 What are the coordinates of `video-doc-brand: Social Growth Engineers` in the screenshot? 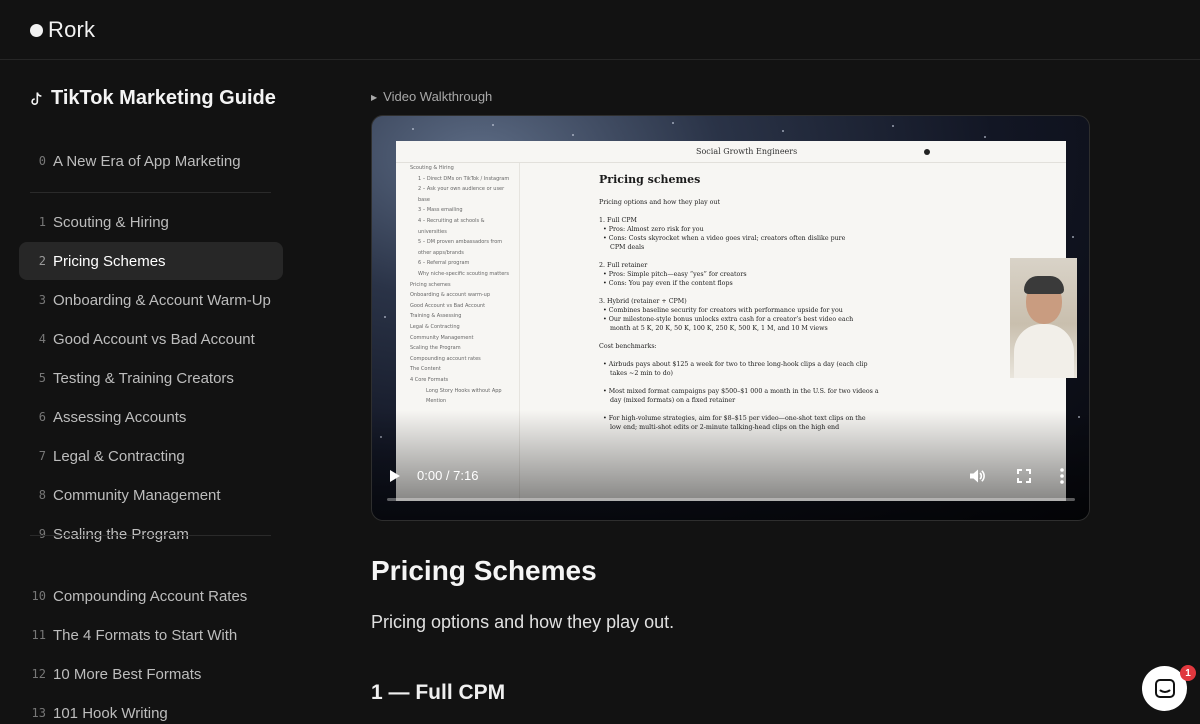 It's located at (747, 151).